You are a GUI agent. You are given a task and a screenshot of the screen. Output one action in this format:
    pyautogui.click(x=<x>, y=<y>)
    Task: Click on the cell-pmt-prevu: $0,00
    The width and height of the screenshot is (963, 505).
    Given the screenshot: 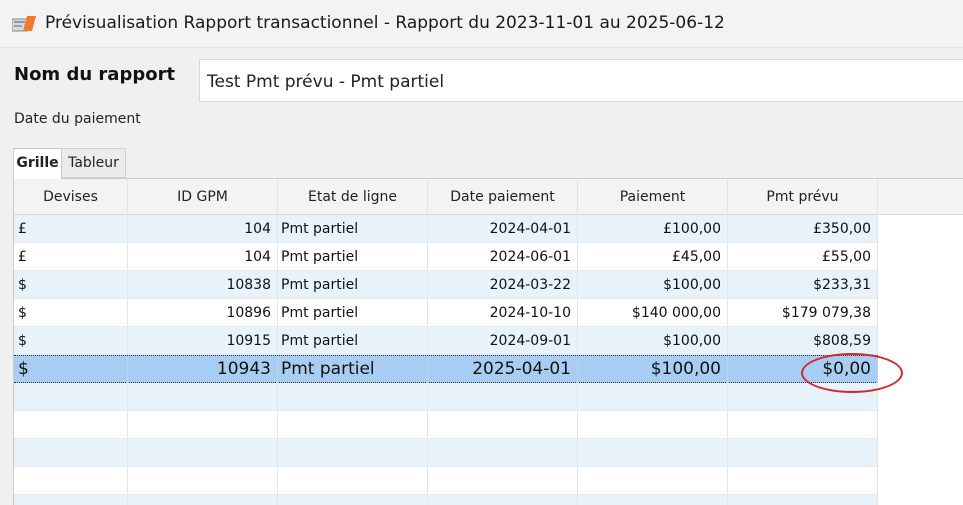 What is the action you would take?
    pyautogui.click(x=803, y=370)
    